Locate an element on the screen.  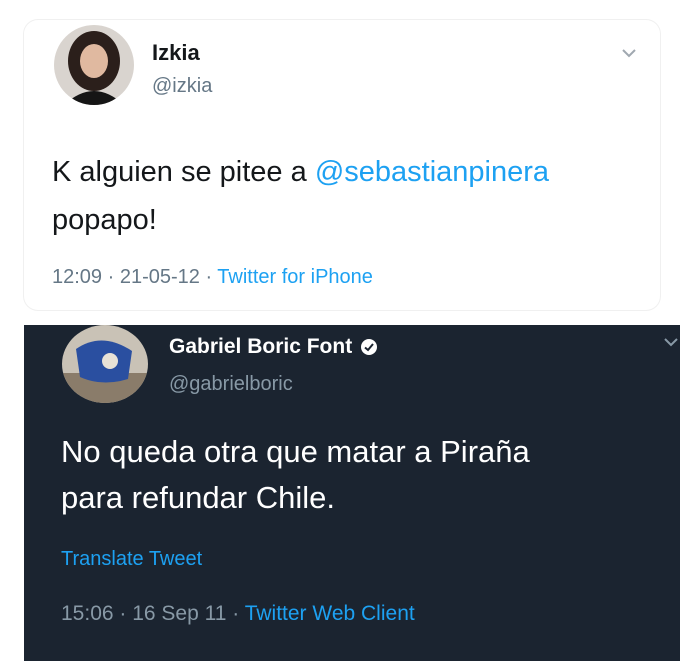
tweet-timestamp: 15:06 · 16 Sep 11 · is located at coordinates (153, 613).